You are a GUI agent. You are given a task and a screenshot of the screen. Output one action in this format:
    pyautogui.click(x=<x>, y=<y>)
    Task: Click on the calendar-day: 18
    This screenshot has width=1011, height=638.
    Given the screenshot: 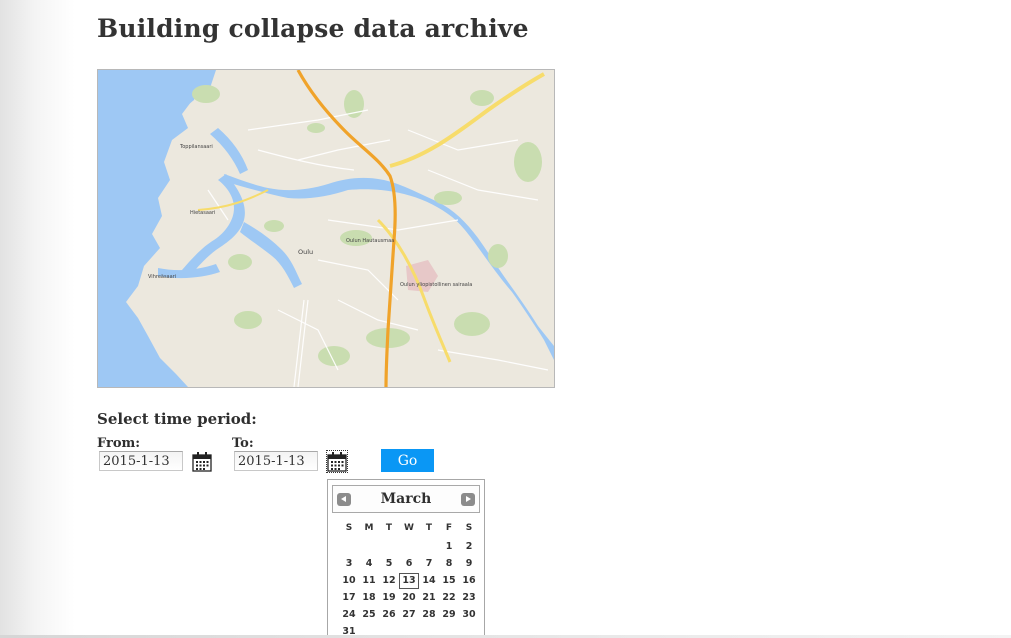 What is the action you would take?
    pyautogui.click(x=369, y=598)
    